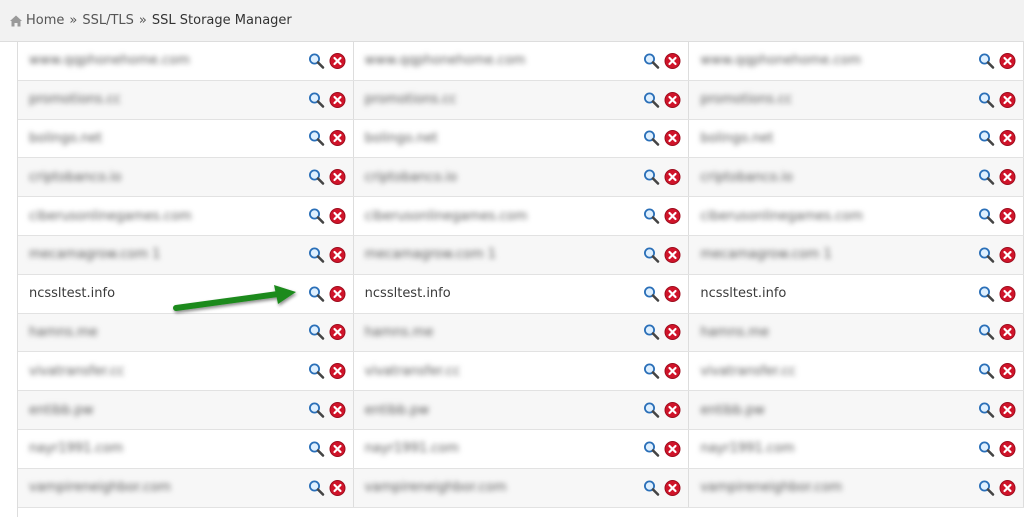  Describe the element at coordinates (109, 61) in the screenshot. I see `domain-label: www.qqphonehome.com` at that location.